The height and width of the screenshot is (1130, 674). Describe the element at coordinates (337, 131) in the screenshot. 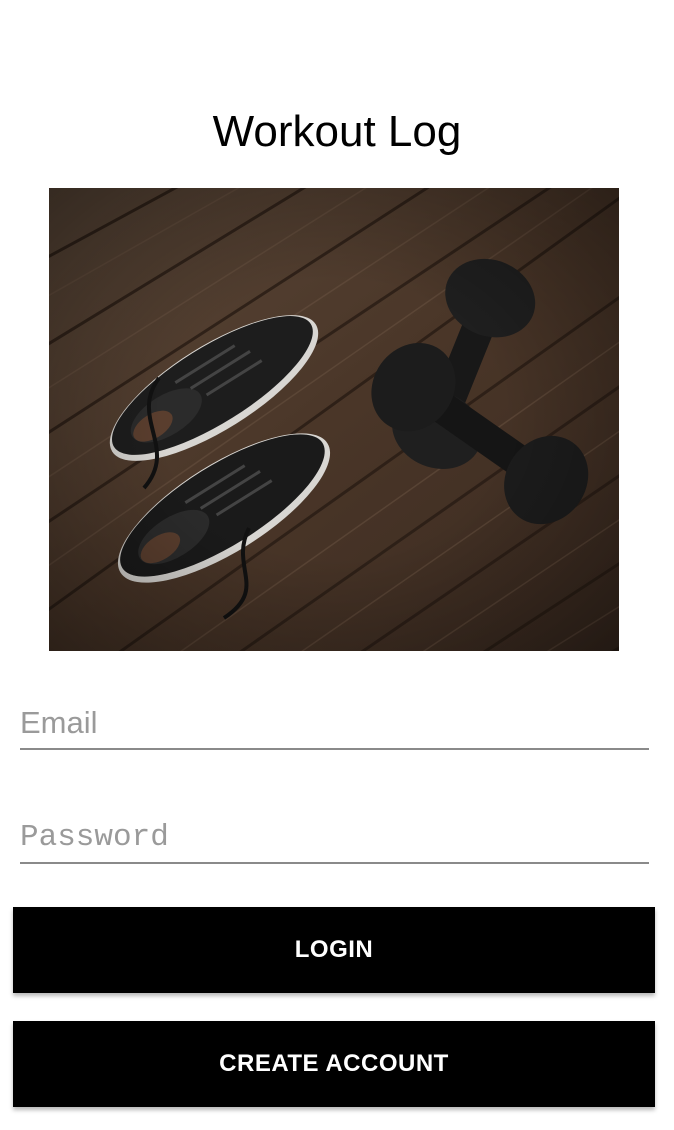

I see `page-title: Workout Log` at that location.